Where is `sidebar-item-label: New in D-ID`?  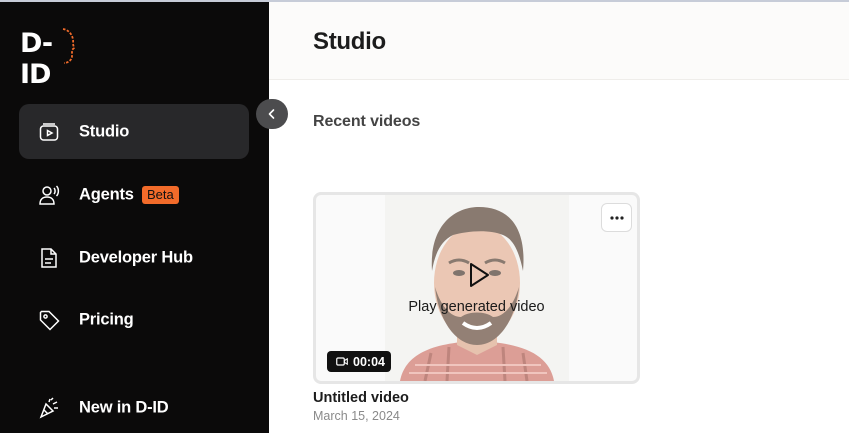
sidebar-item-label: New in D-ID is located at coordinates (124, 407).